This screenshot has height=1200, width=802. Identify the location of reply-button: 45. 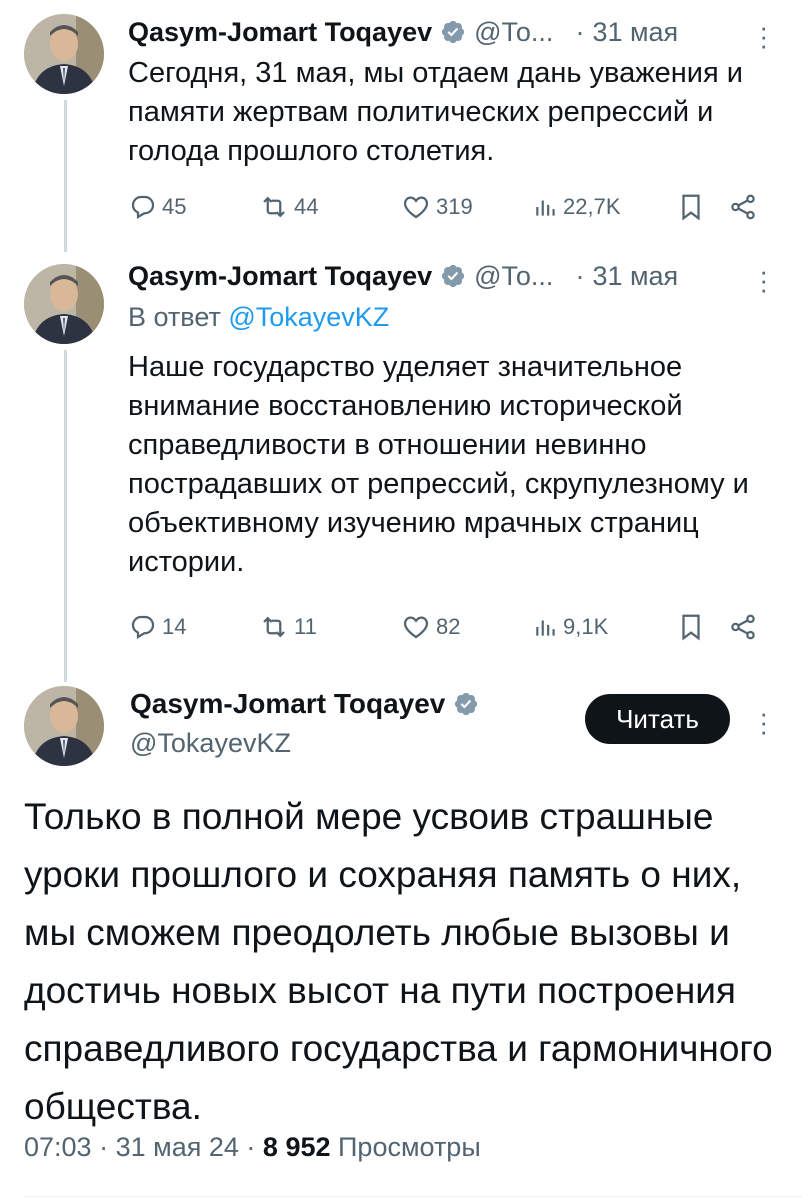
(157, 207).